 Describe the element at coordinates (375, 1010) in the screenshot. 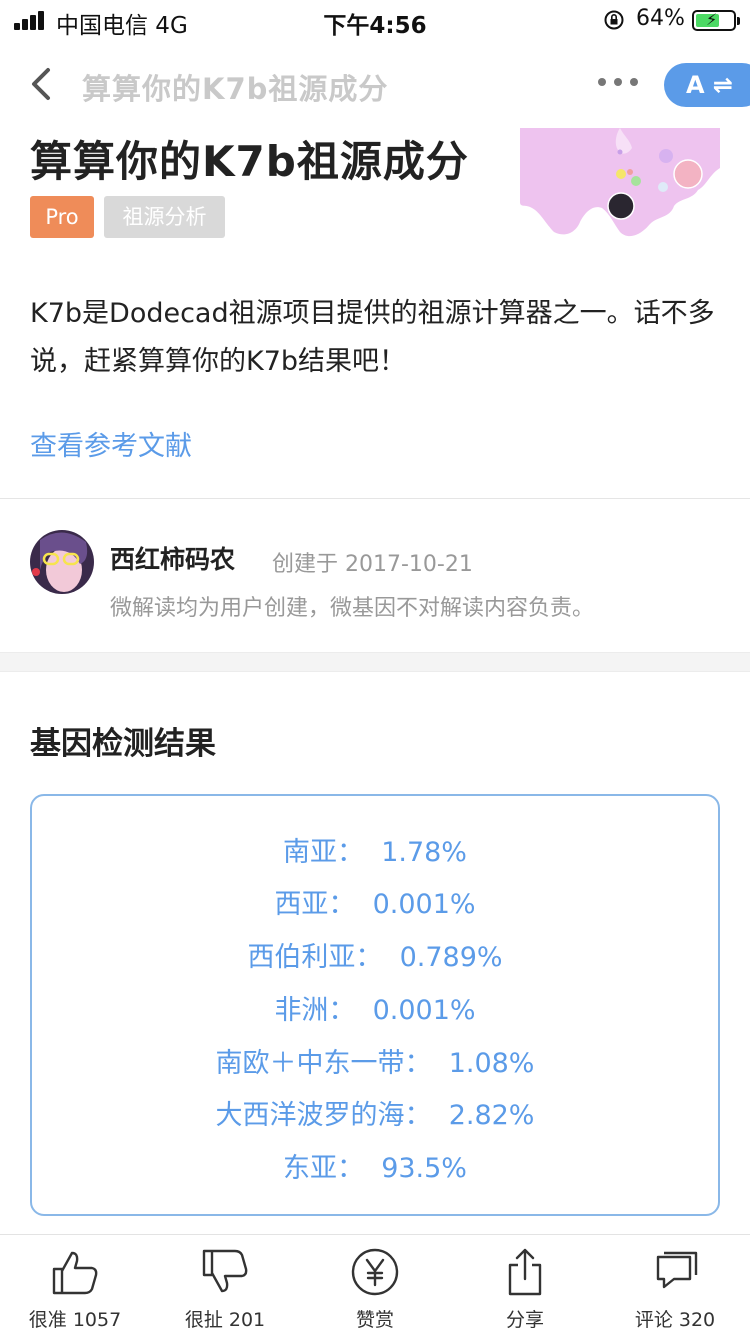

I see `result-row-africa: 非洲： 0.001%` at that location.